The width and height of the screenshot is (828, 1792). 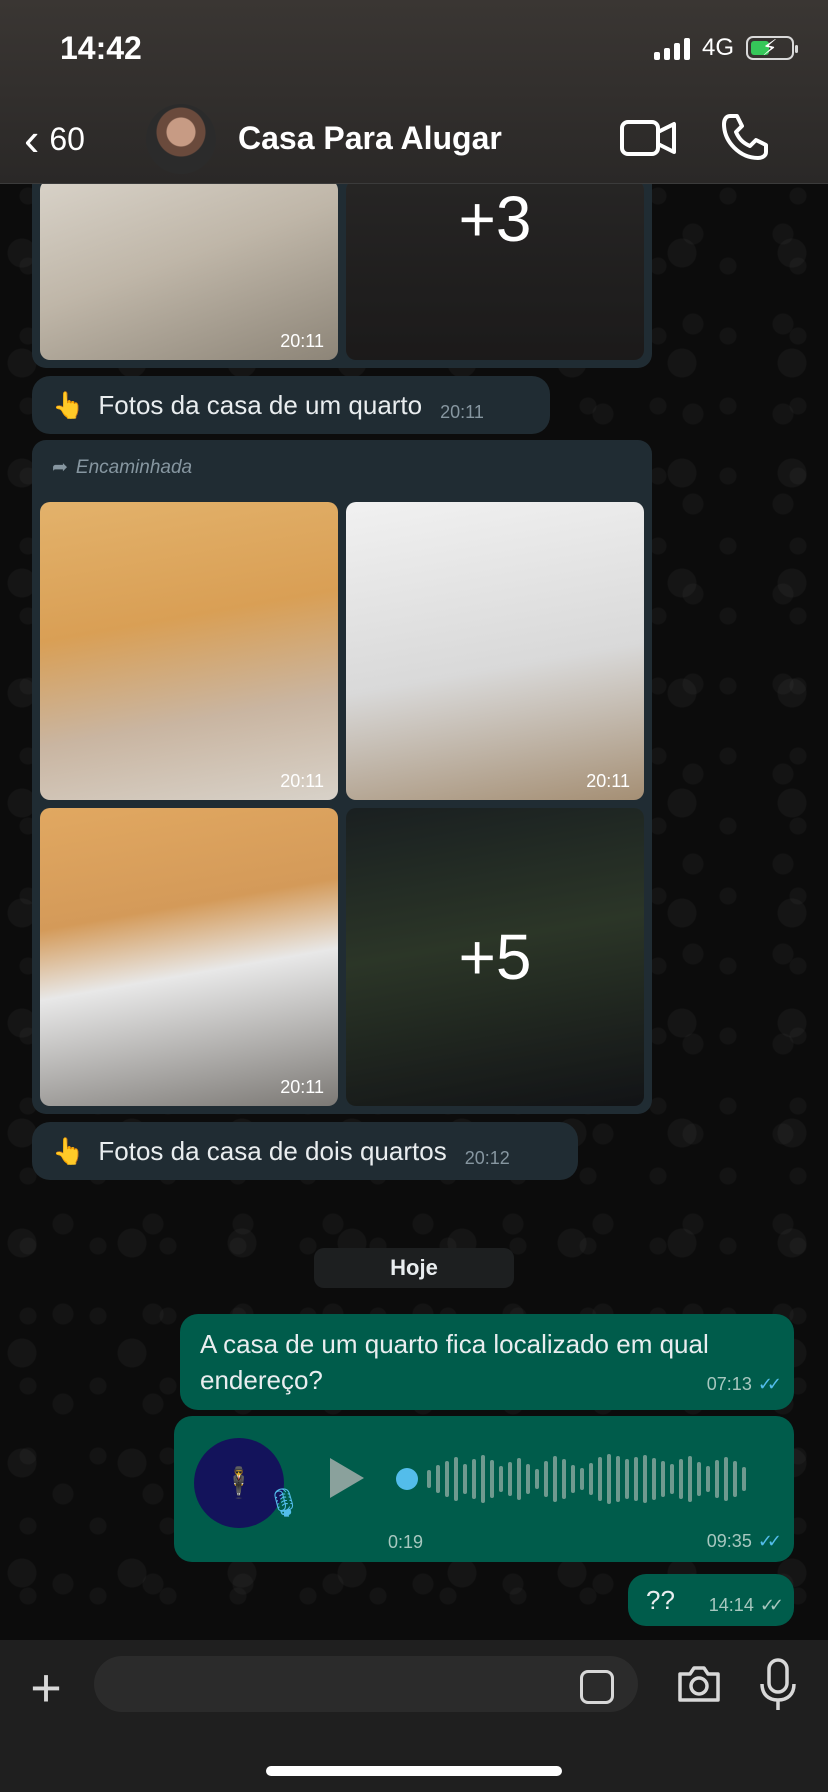 I want to click on message-time: 09:35, so click(x=729, y=1541).